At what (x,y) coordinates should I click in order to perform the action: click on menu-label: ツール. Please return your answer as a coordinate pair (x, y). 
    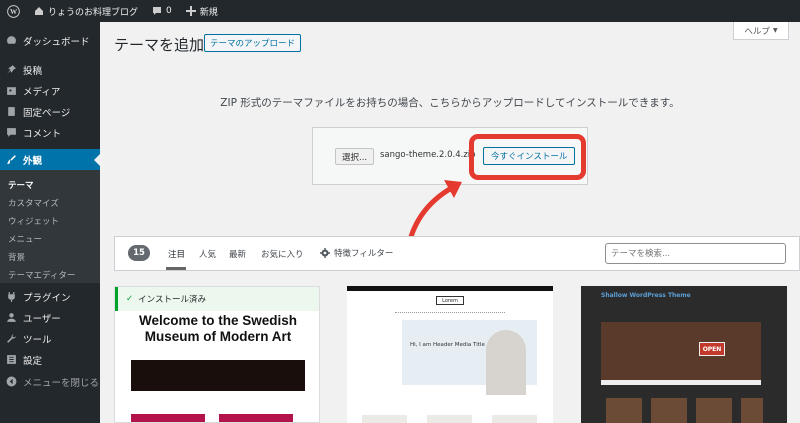
    Looking at the image, I should click on (37, 340).